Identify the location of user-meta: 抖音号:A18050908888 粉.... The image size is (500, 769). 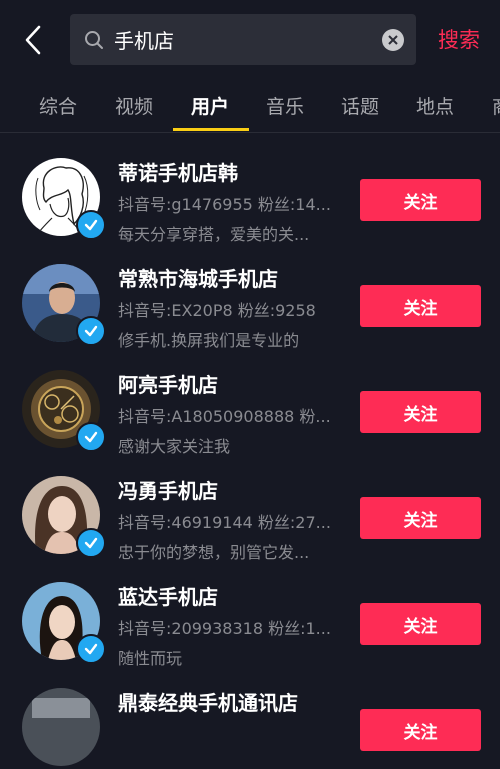
(224, 416).